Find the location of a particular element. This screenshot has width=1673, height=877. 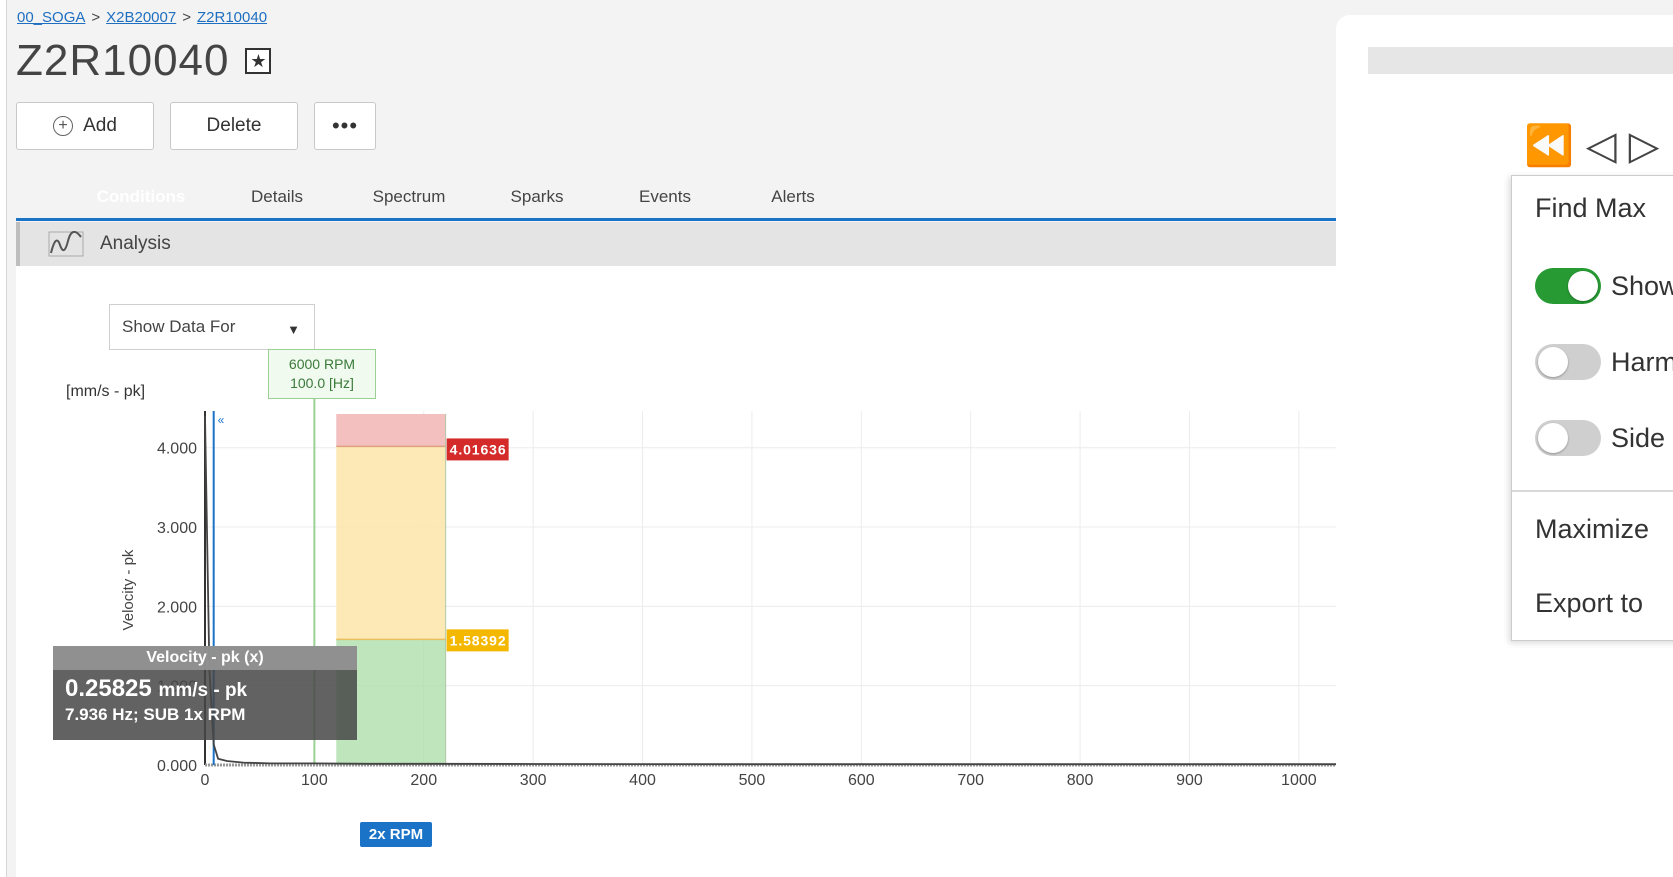

rpm-tag: 2x RPM is located at coordinates (396, 834).